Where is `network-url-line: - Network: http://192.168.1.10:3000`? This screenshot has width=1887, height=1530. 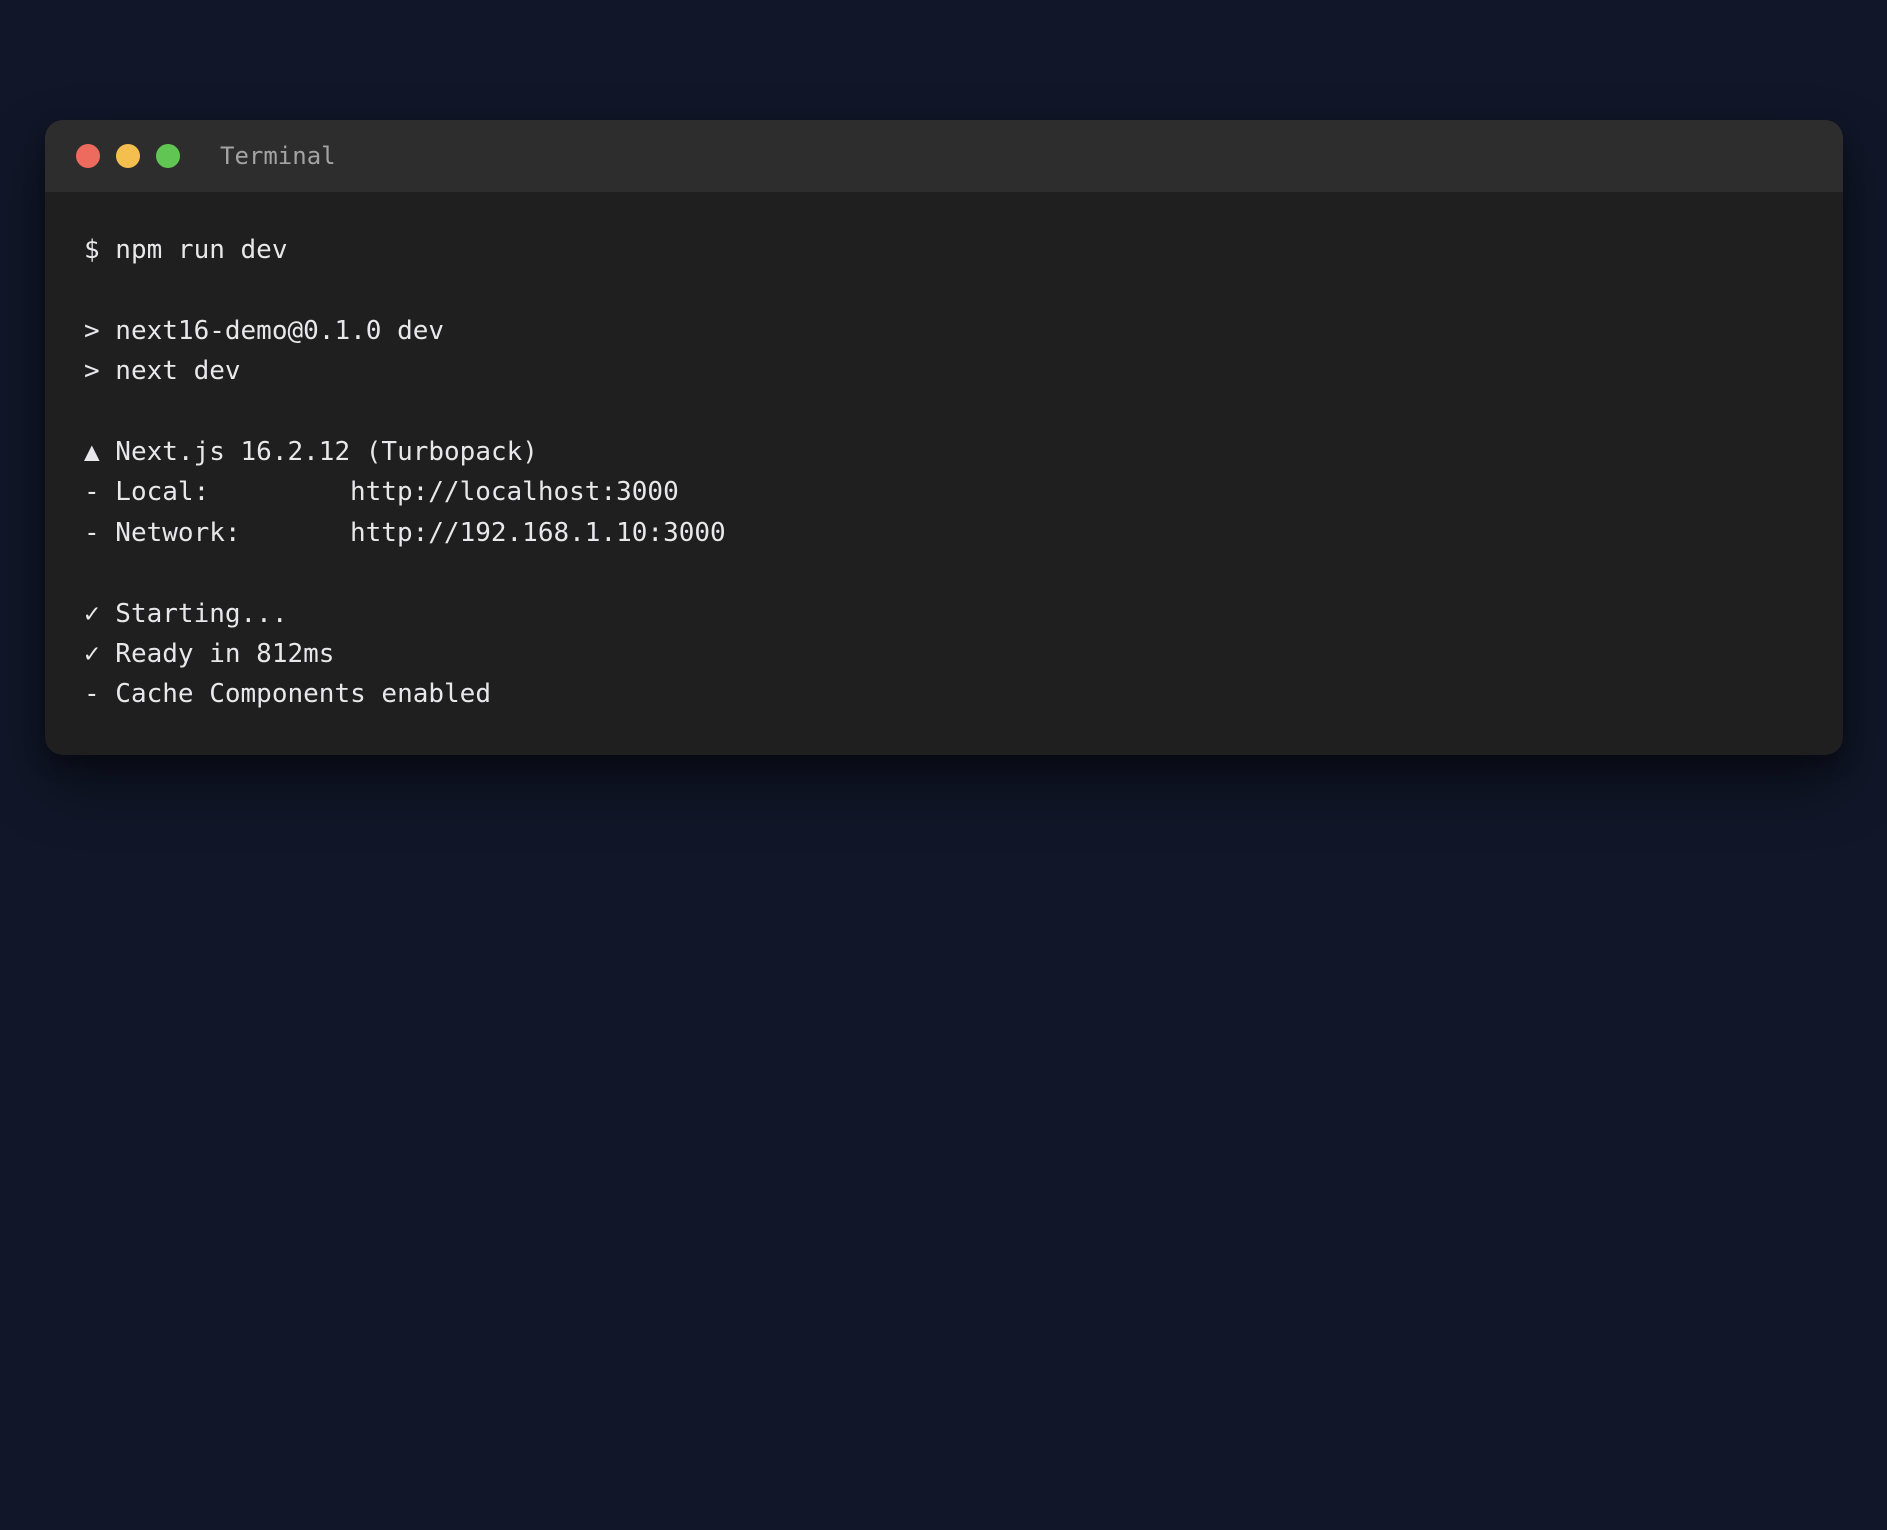 network-url-line: - Network: http://192.168.1.10:3000 is located at coordinates (944, 533).